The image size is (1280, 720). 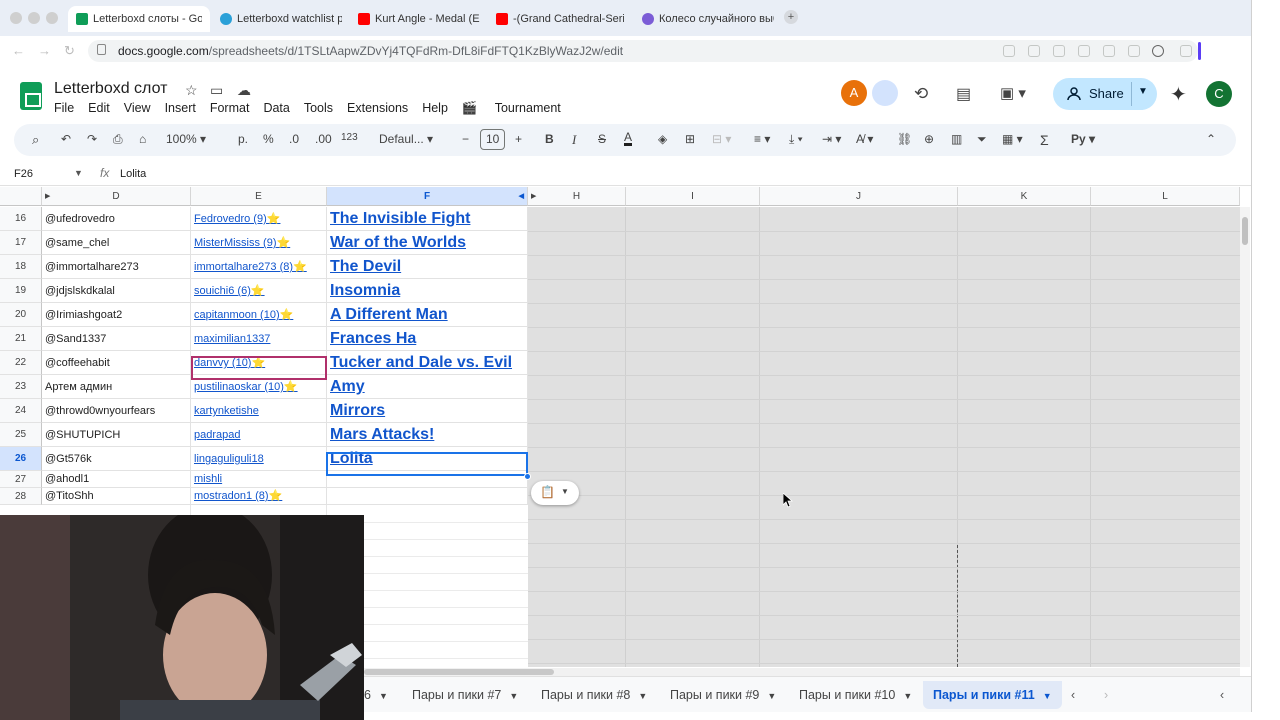 I want to click on cell-letterboxd-link: mostradon1 (8)⭐, so click(x=259, y=496).